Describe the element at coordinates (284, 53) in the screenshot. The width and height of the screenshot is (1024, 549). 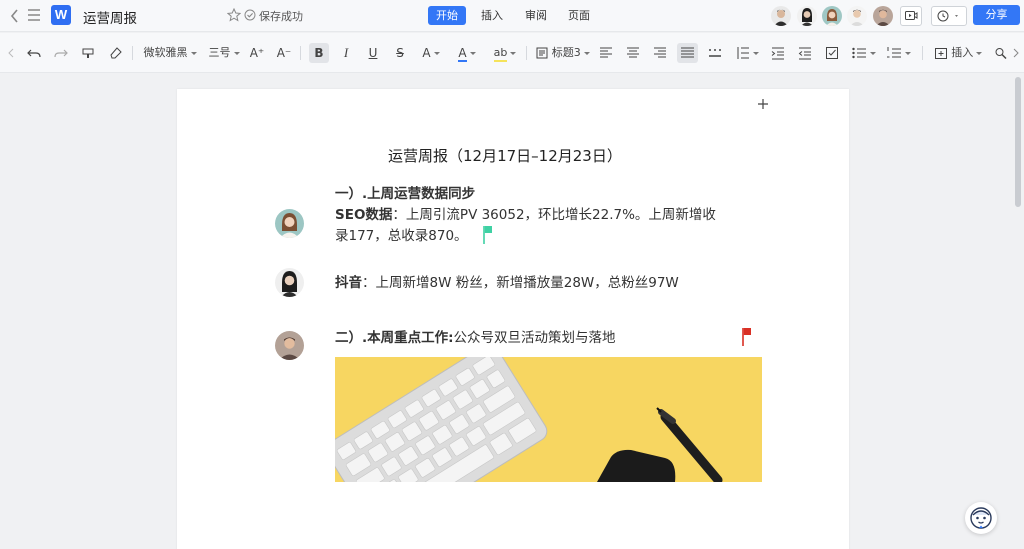
I see `shrink-font-button: A⁻` at that location.